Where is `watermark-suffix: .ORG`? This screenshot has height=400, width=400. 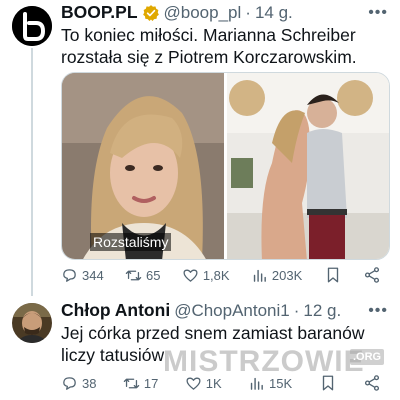
watermark-suffix: .ORG is located at coordinates (367, 357).